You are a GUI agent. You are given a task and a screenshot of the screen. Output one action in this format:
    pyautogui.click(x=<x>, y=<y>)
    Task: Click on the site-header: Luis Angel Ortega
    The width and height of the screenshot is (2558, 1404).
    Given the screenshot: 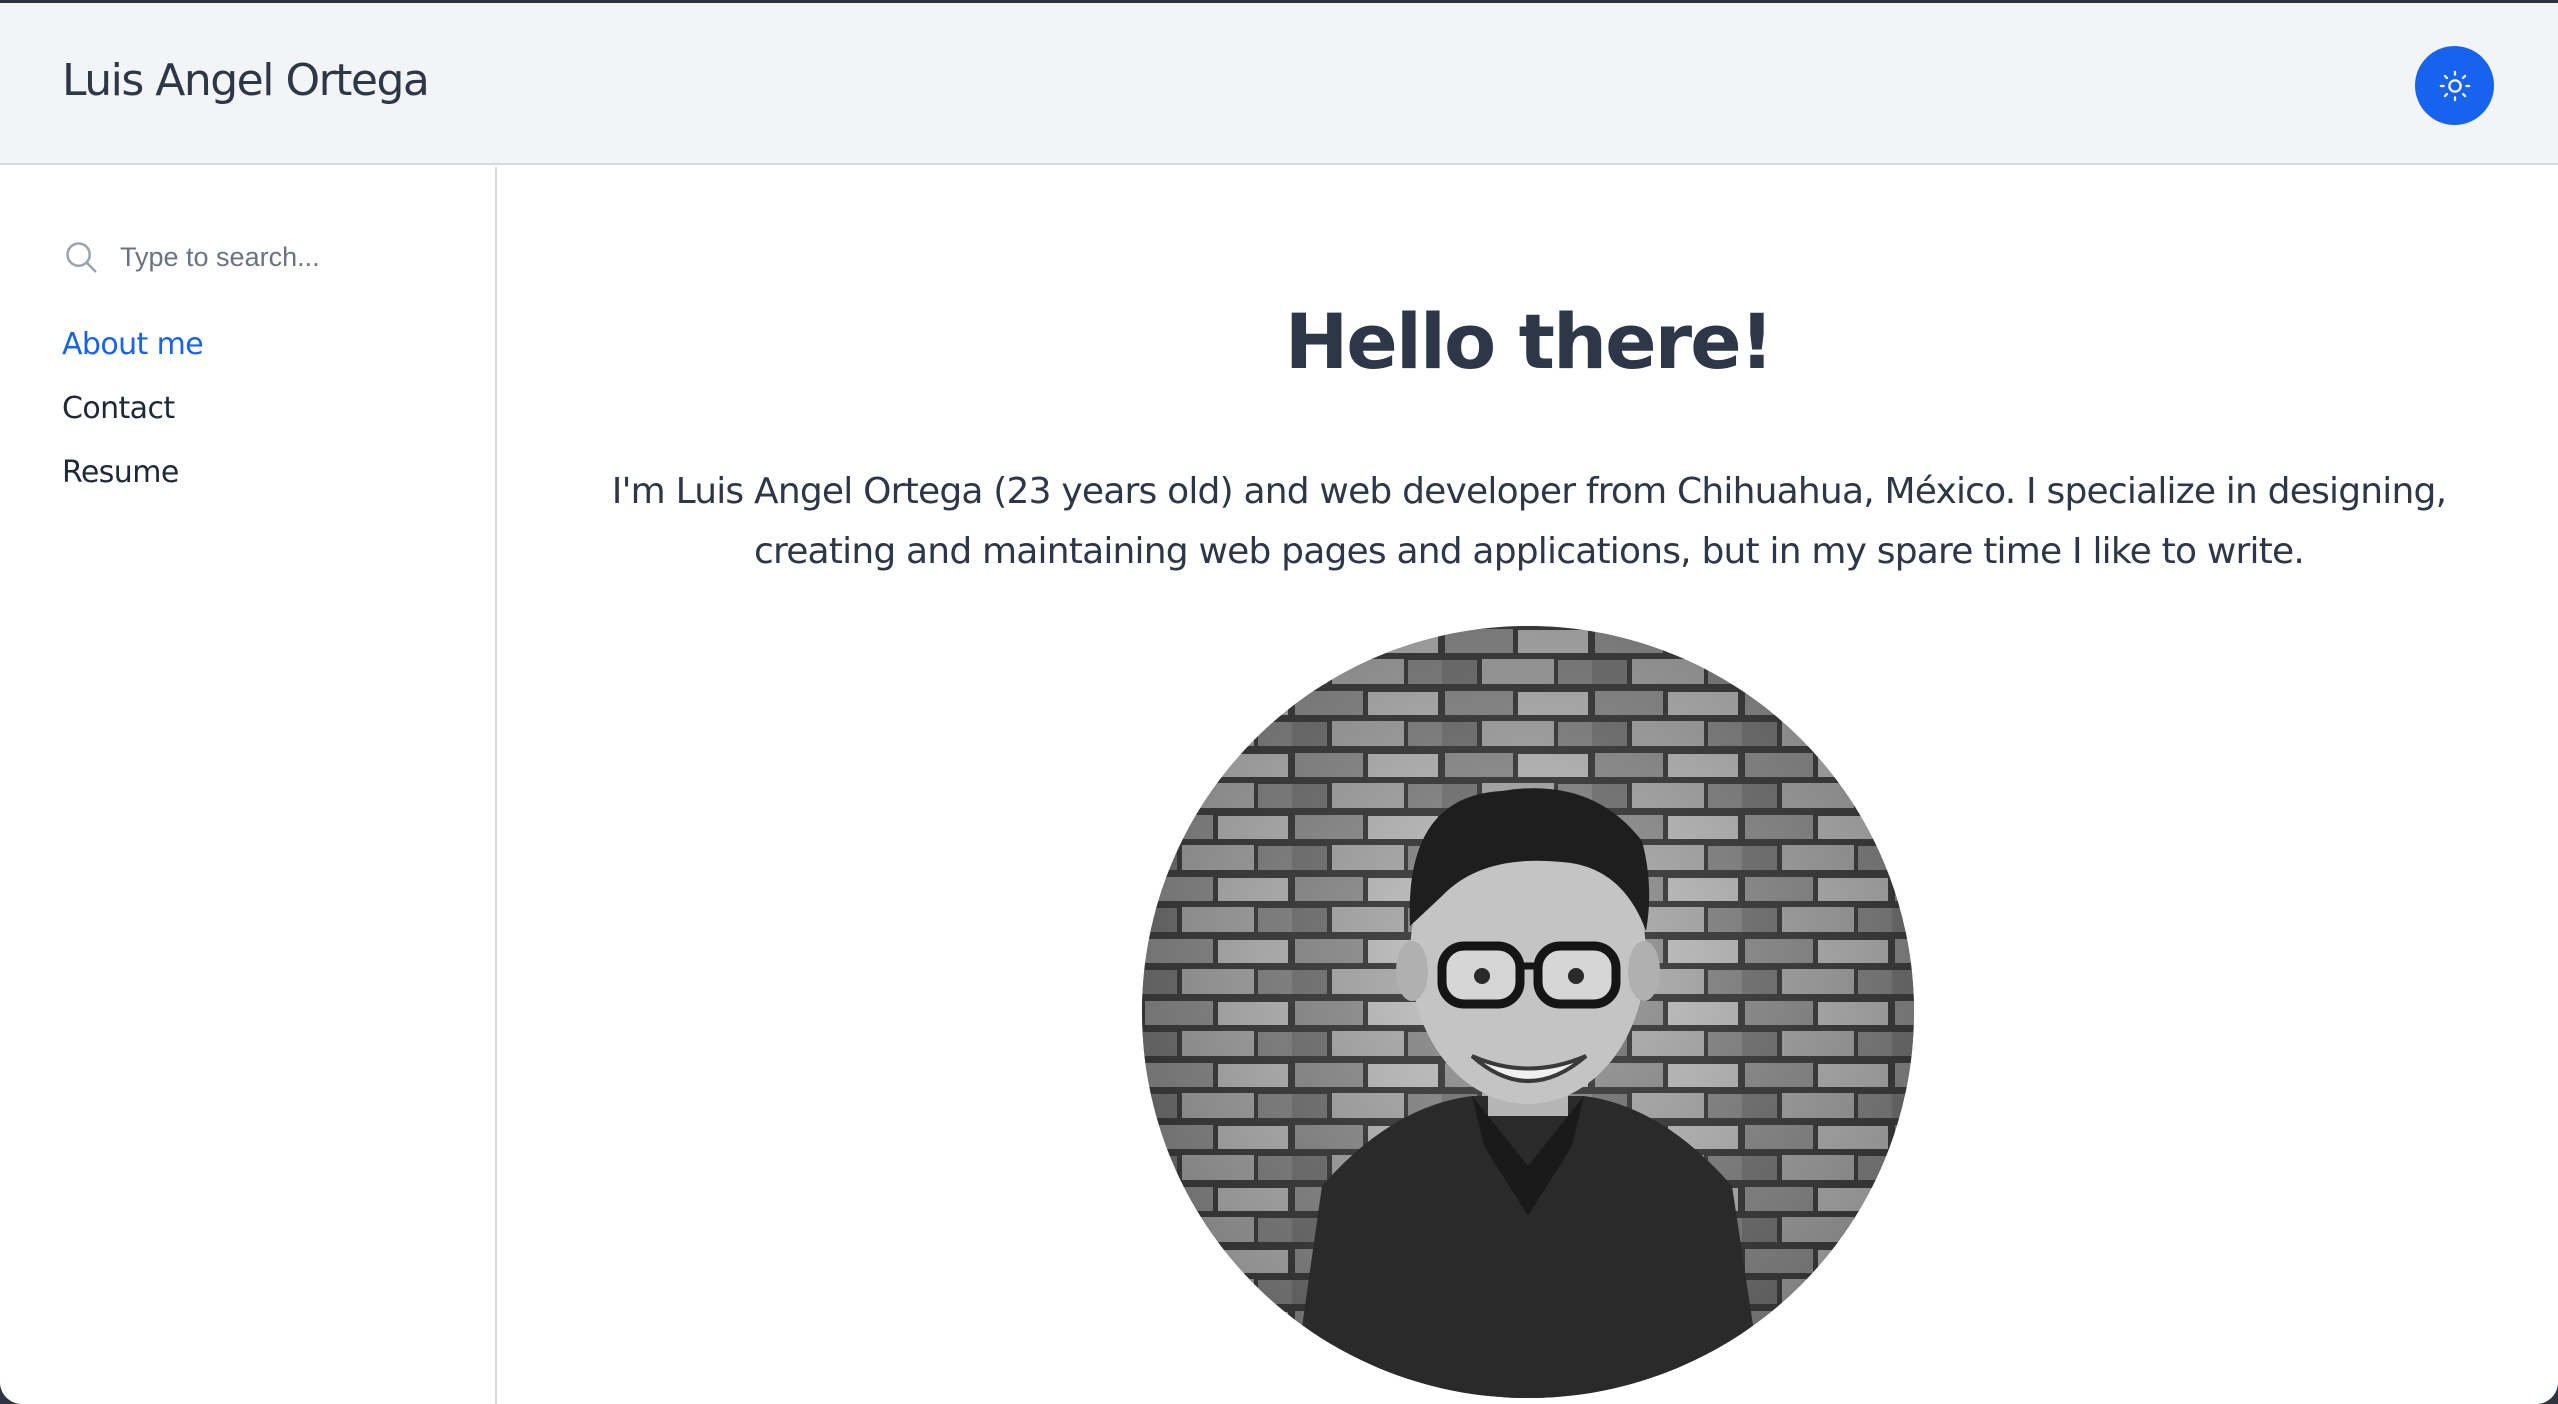 What is the action you would take?
    pyautogui.click(x=1279, y=84)
    